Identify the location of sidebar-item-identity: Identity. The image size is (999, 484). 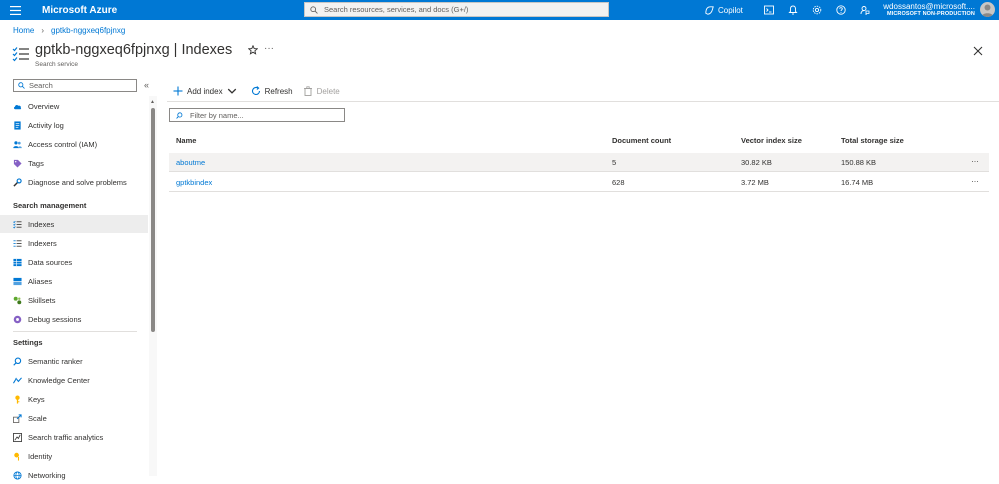
(74, 456).